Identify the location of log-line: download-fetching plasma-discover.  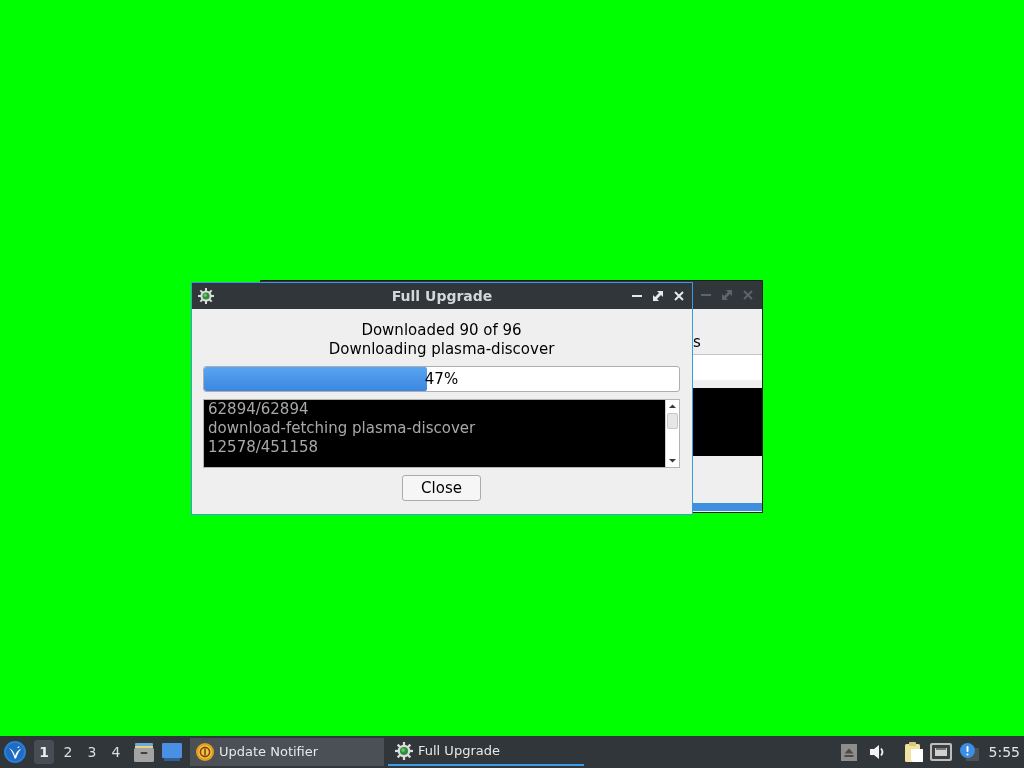
(342, 428).